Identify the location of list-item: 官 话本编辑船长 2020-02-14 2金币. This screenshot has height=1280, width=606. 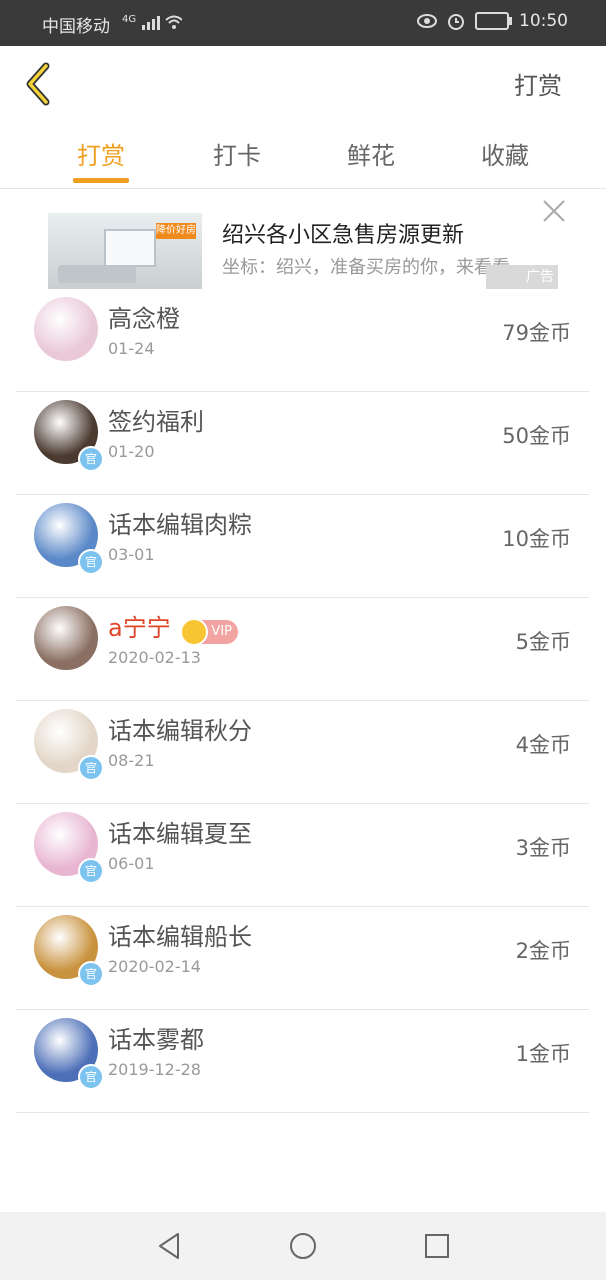
(302, 958).